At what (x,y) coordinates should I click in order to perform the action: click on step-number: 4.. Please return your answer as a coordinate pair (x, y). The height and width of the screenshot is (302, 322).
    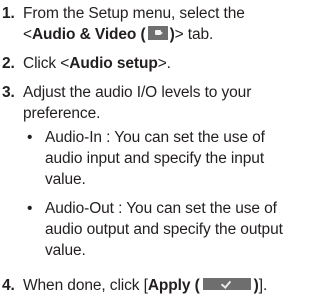
    Looking at the image, I should click on (8, 285).